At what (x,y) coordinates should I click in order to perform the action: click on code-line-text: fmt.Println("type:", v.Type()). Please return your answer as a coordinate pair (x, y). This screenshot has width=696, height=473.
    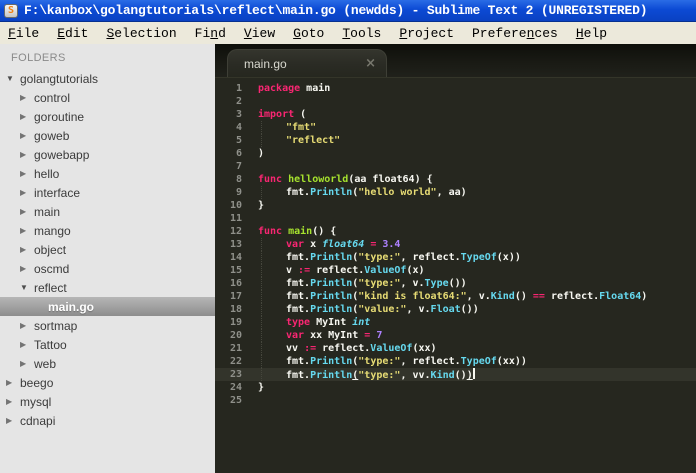
    Looking at the image, I should click on (354, 283).